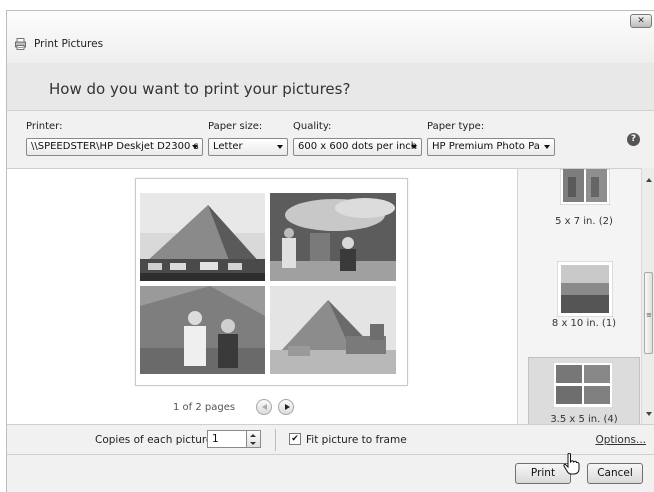 This screenshot has width=654, height=492. What do you see at coordinates (228, 146) in the screenshot?
I see `paper-size-select-value: Letter` at bounding box center [228, 146].